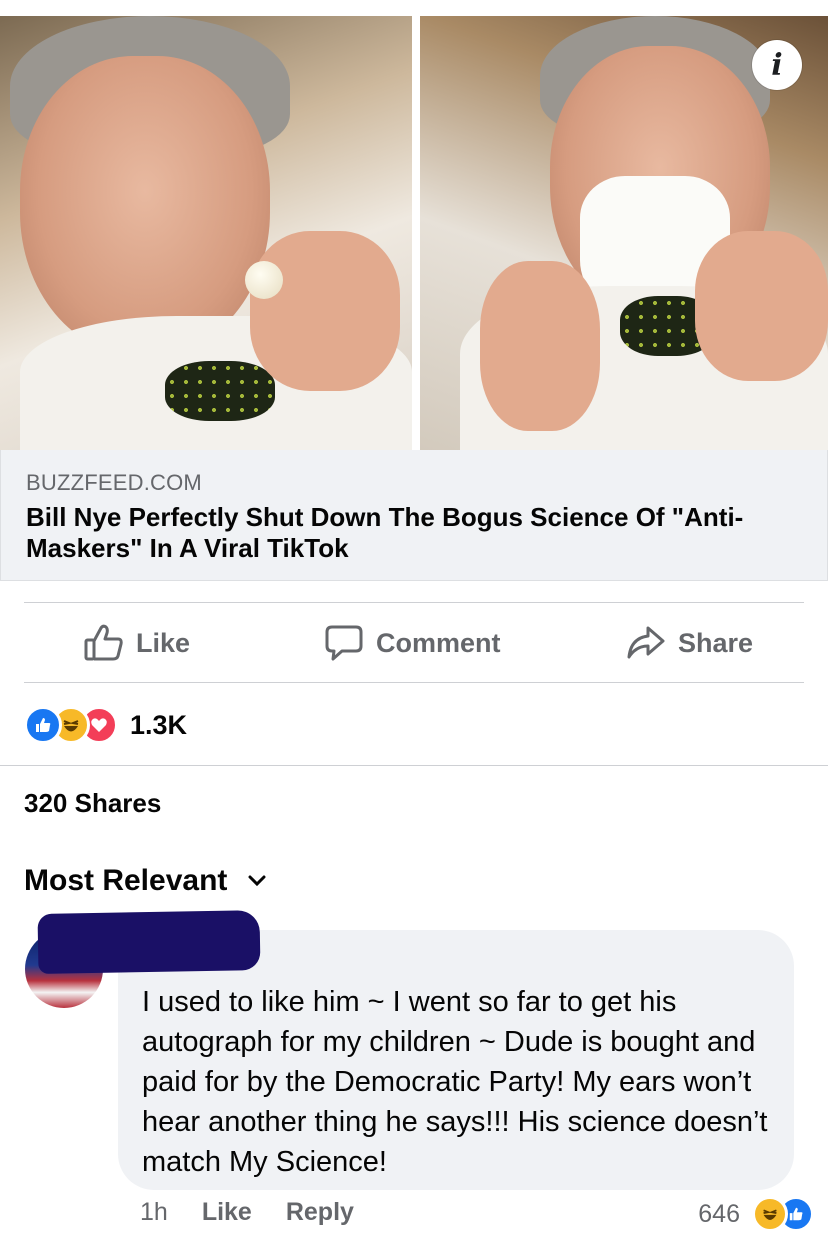 This screenshot has height=1237, width=828. Describe the element at coordinates (716, 642) in the screenshot. I see `share-button-label: Share` at that location.